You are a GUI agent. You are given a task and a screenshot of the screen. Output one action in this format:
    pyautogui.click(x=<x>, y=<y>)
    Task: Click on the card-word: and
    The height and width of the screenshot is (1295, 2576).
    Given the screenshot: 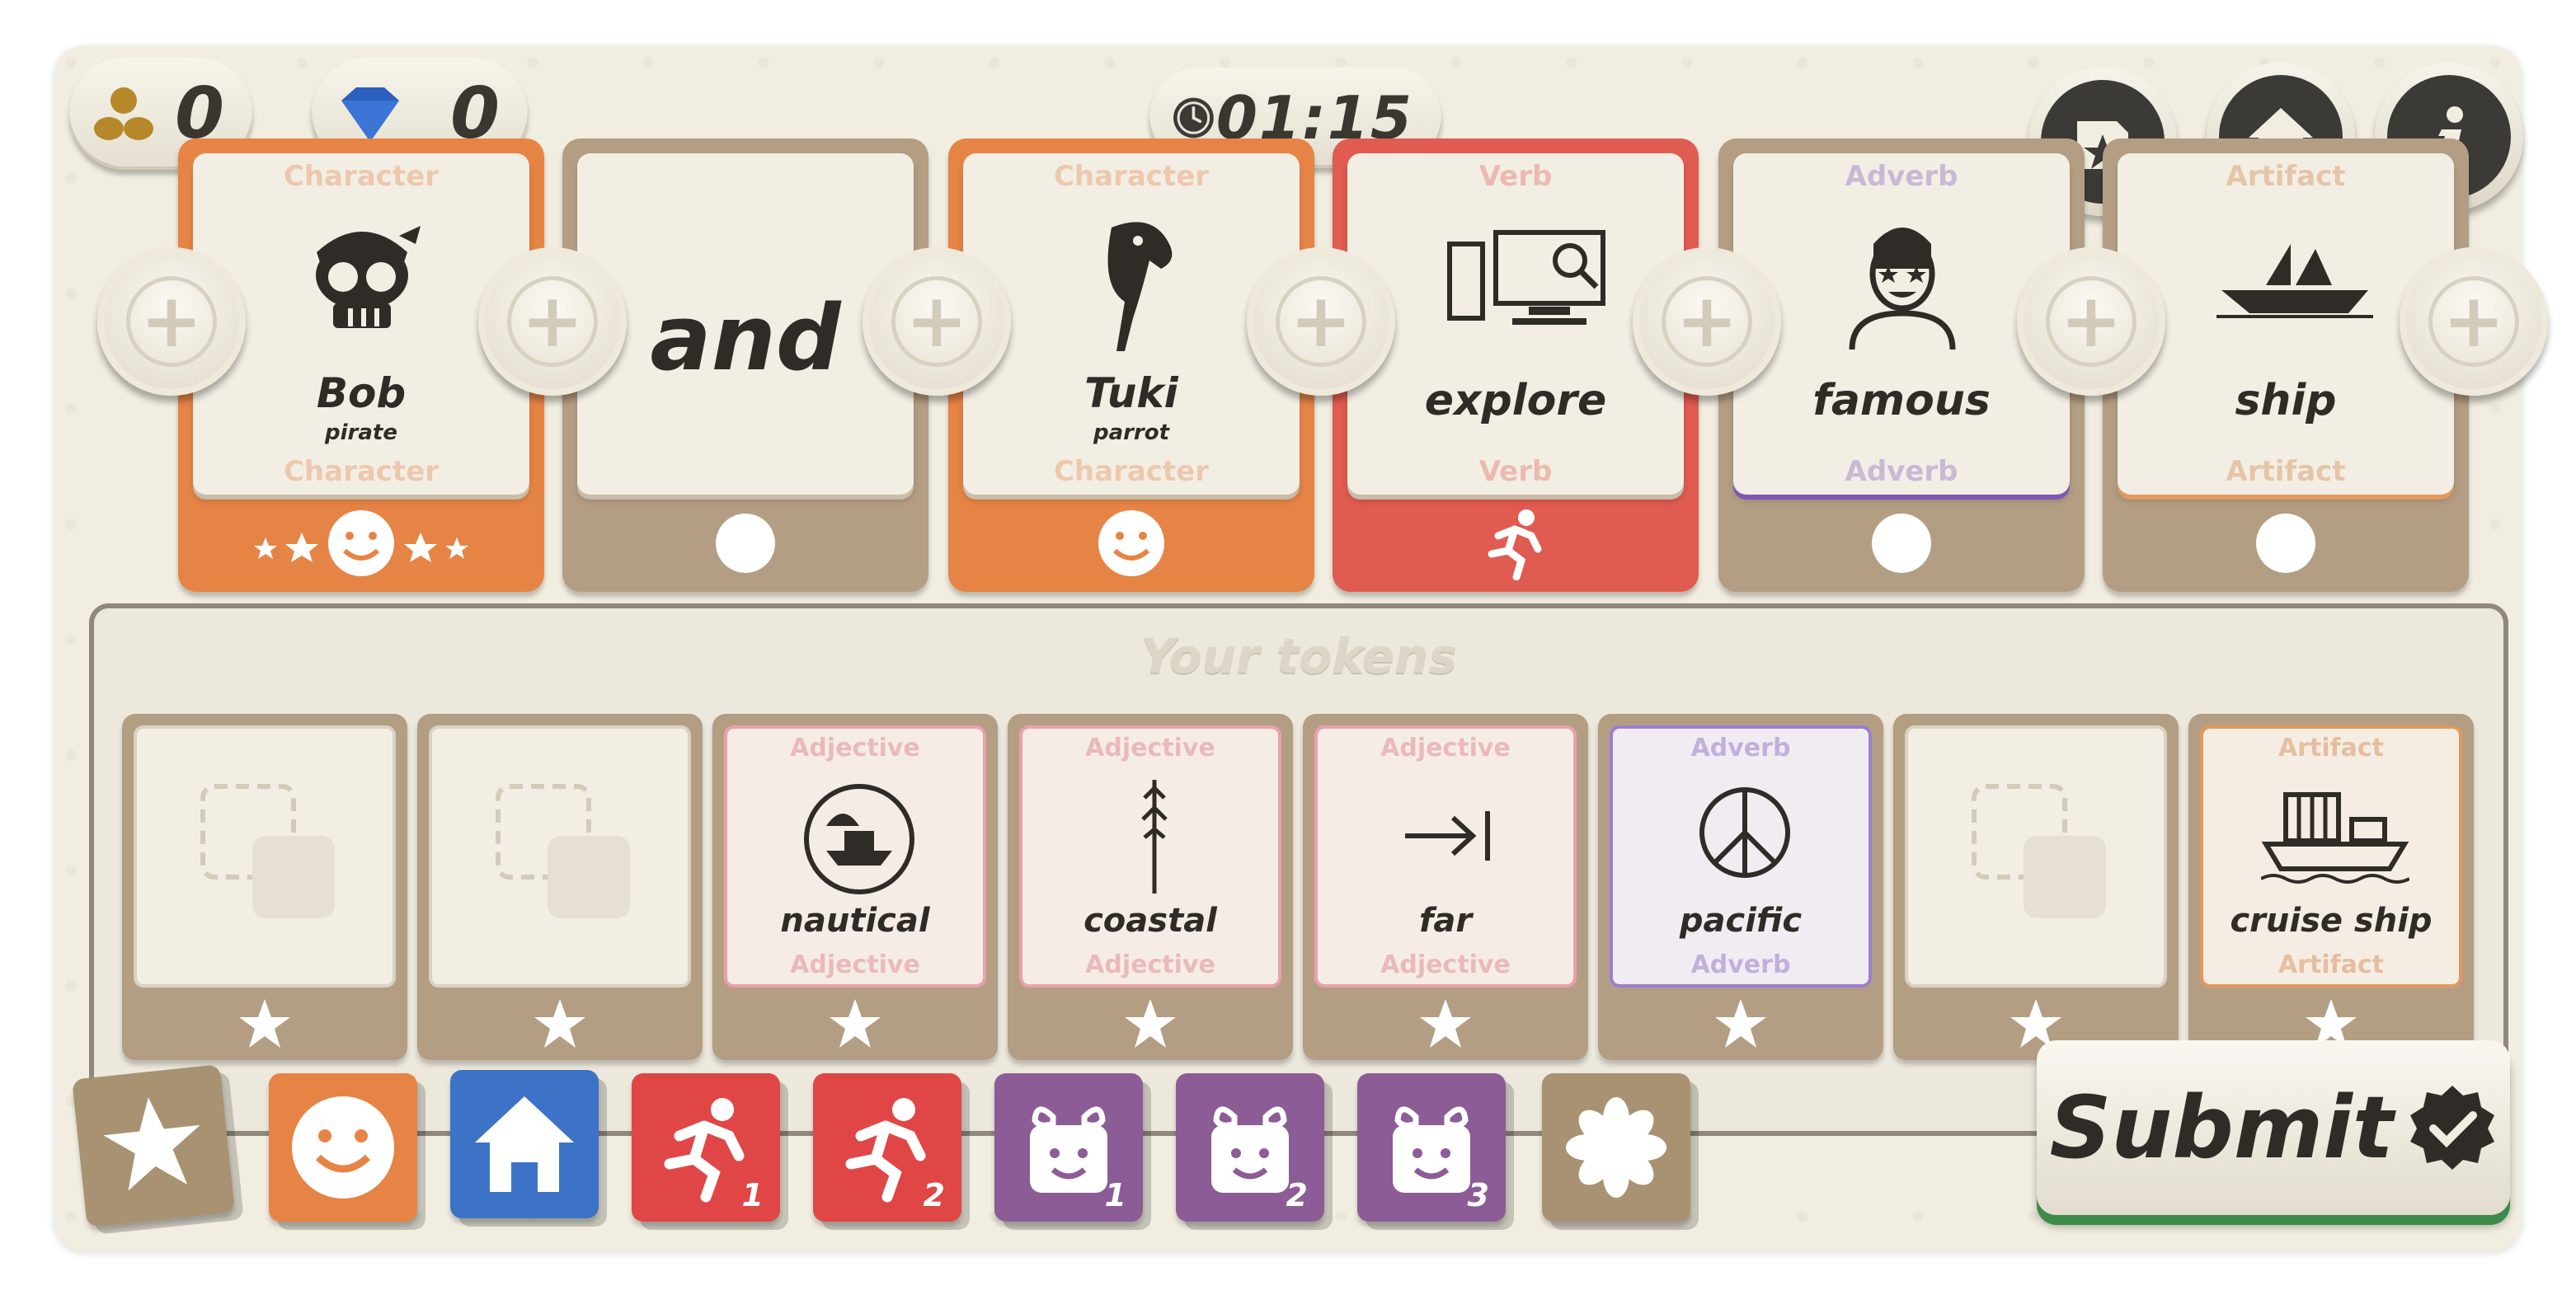 What is the action you would take?
    pyautogui.click(x=745, y=338)
    